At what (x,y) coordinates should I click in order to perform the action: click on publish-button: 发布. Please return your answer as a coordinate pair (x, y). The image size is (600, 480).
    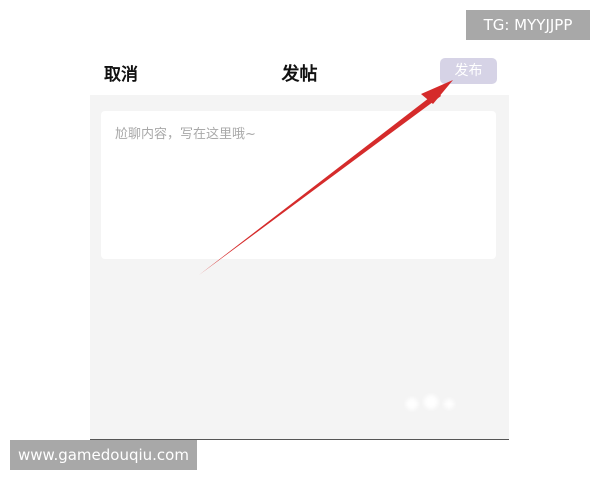
    Looking at the image, I should click on (468, 71).